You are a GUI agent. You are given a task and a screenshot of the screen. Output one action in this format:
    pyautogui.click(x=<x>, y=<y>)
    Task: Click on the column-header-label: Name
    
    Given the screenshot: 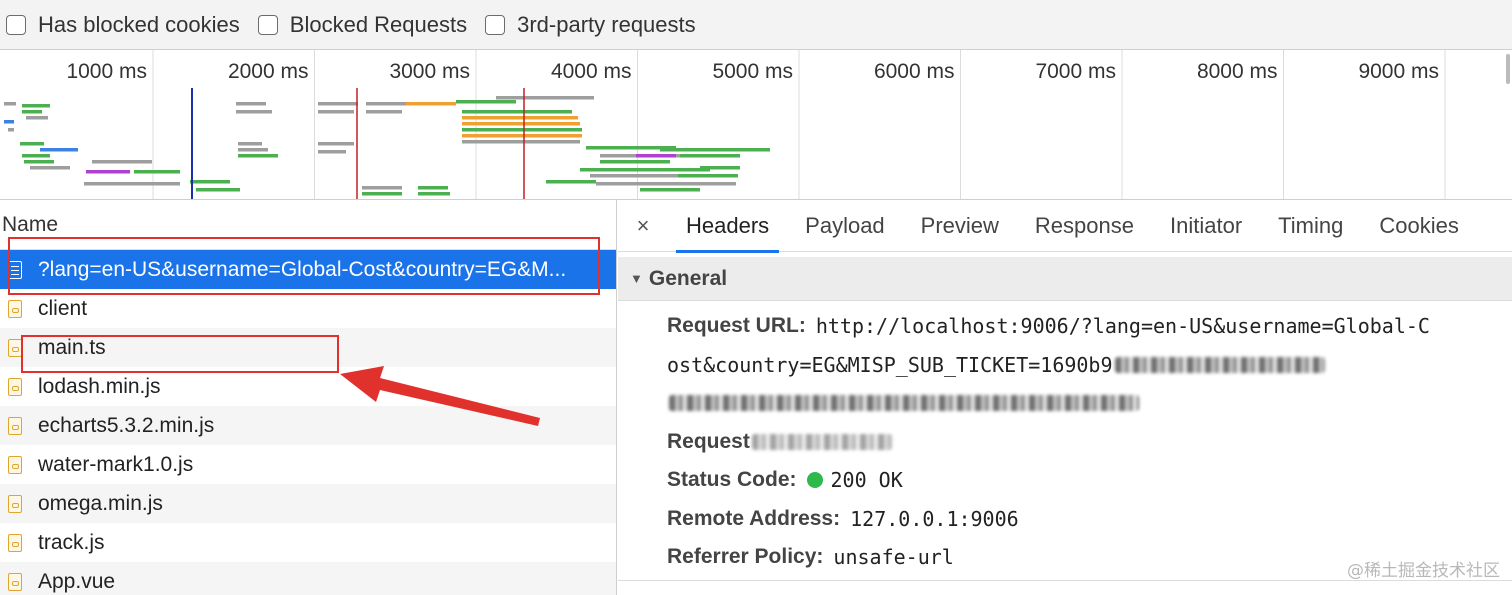 What is the action you would take?
    pyautogui.click(x=30, y=224)
    